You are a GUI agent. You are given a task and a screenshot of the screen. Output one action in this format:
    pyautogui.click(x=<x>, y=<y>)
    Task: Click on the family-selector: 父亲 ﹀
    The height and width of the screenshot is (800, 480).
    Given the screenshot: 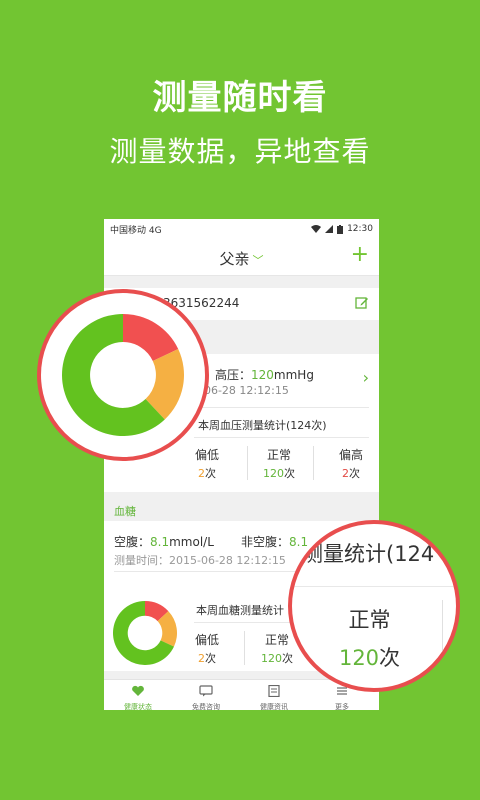 What is the action you would take?
    pyautogui.click(x=241, y=258)
    